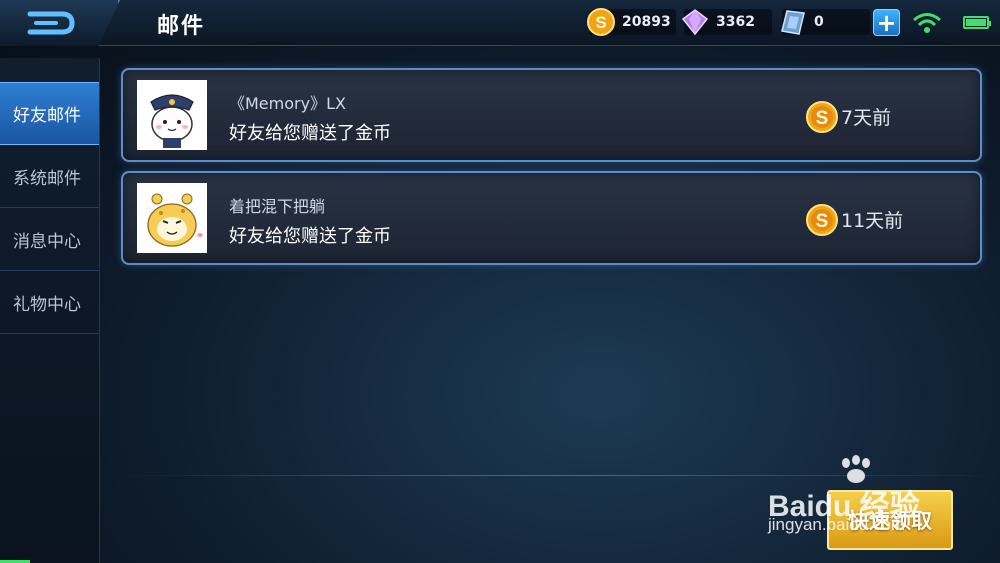 This screenshot has width=1000, height=563. What do you see at coordinates (793, 22) in the screenshot?
I see `voucher-icon` at bounding box center [793, 22].